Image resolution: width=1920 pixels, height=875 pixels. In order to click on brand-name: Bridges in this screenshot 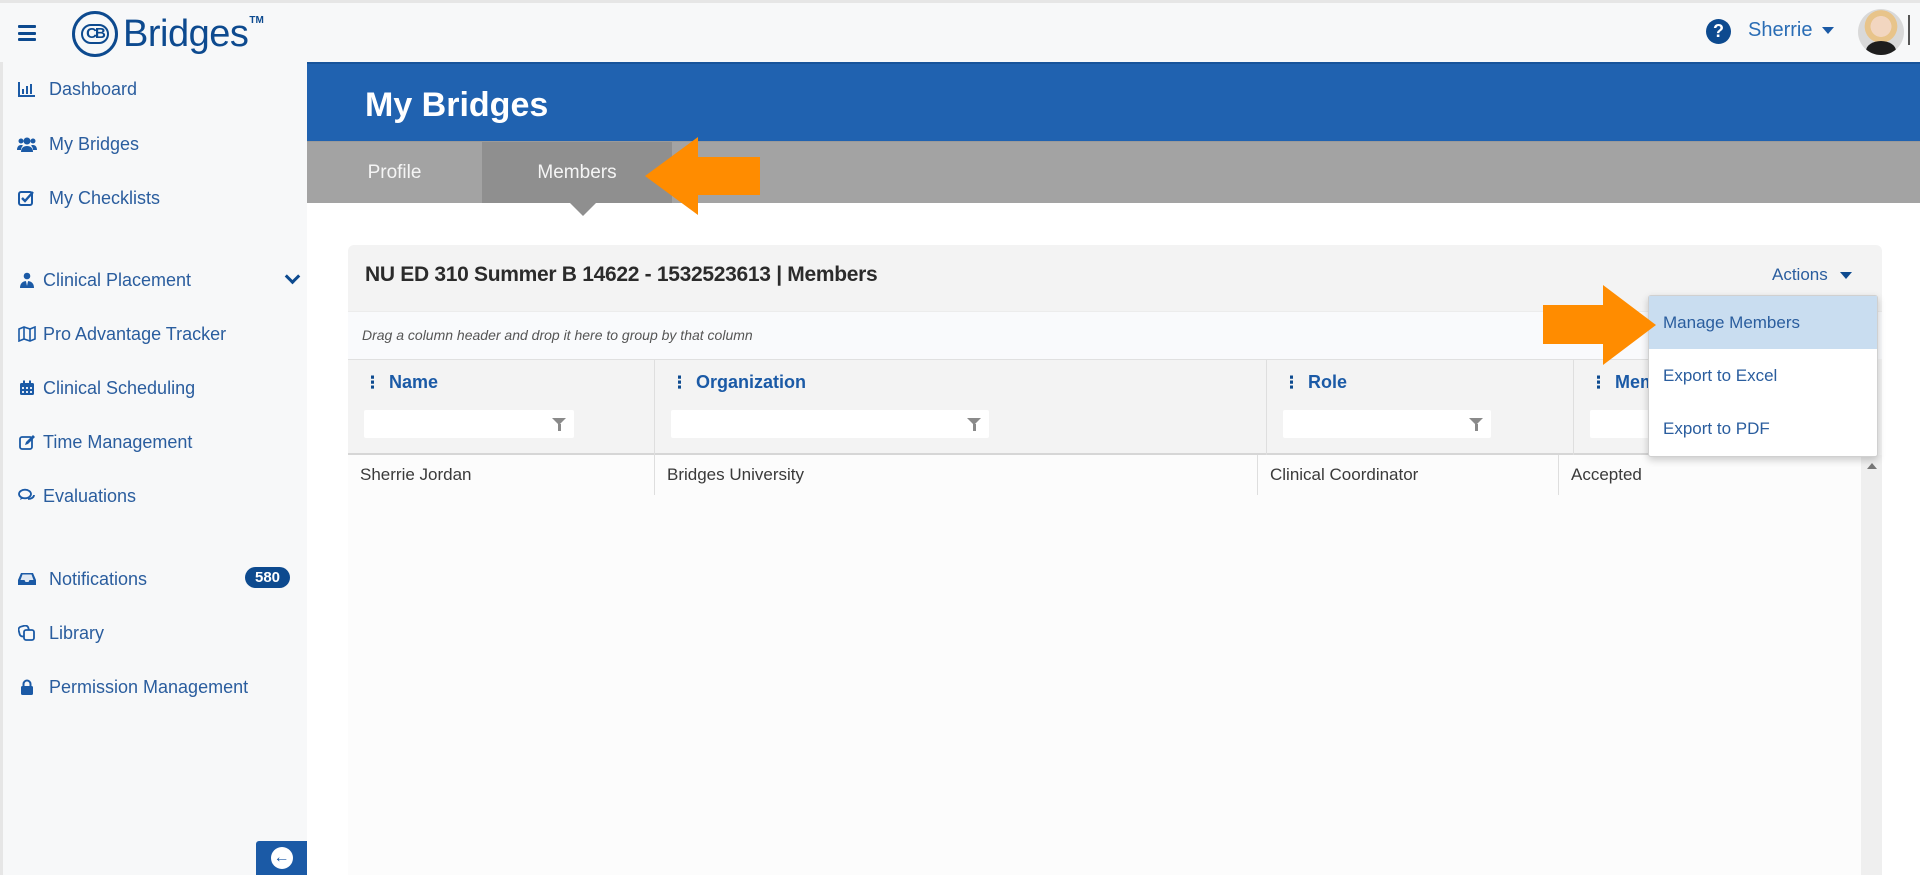, I will do `click(186, 33)`.